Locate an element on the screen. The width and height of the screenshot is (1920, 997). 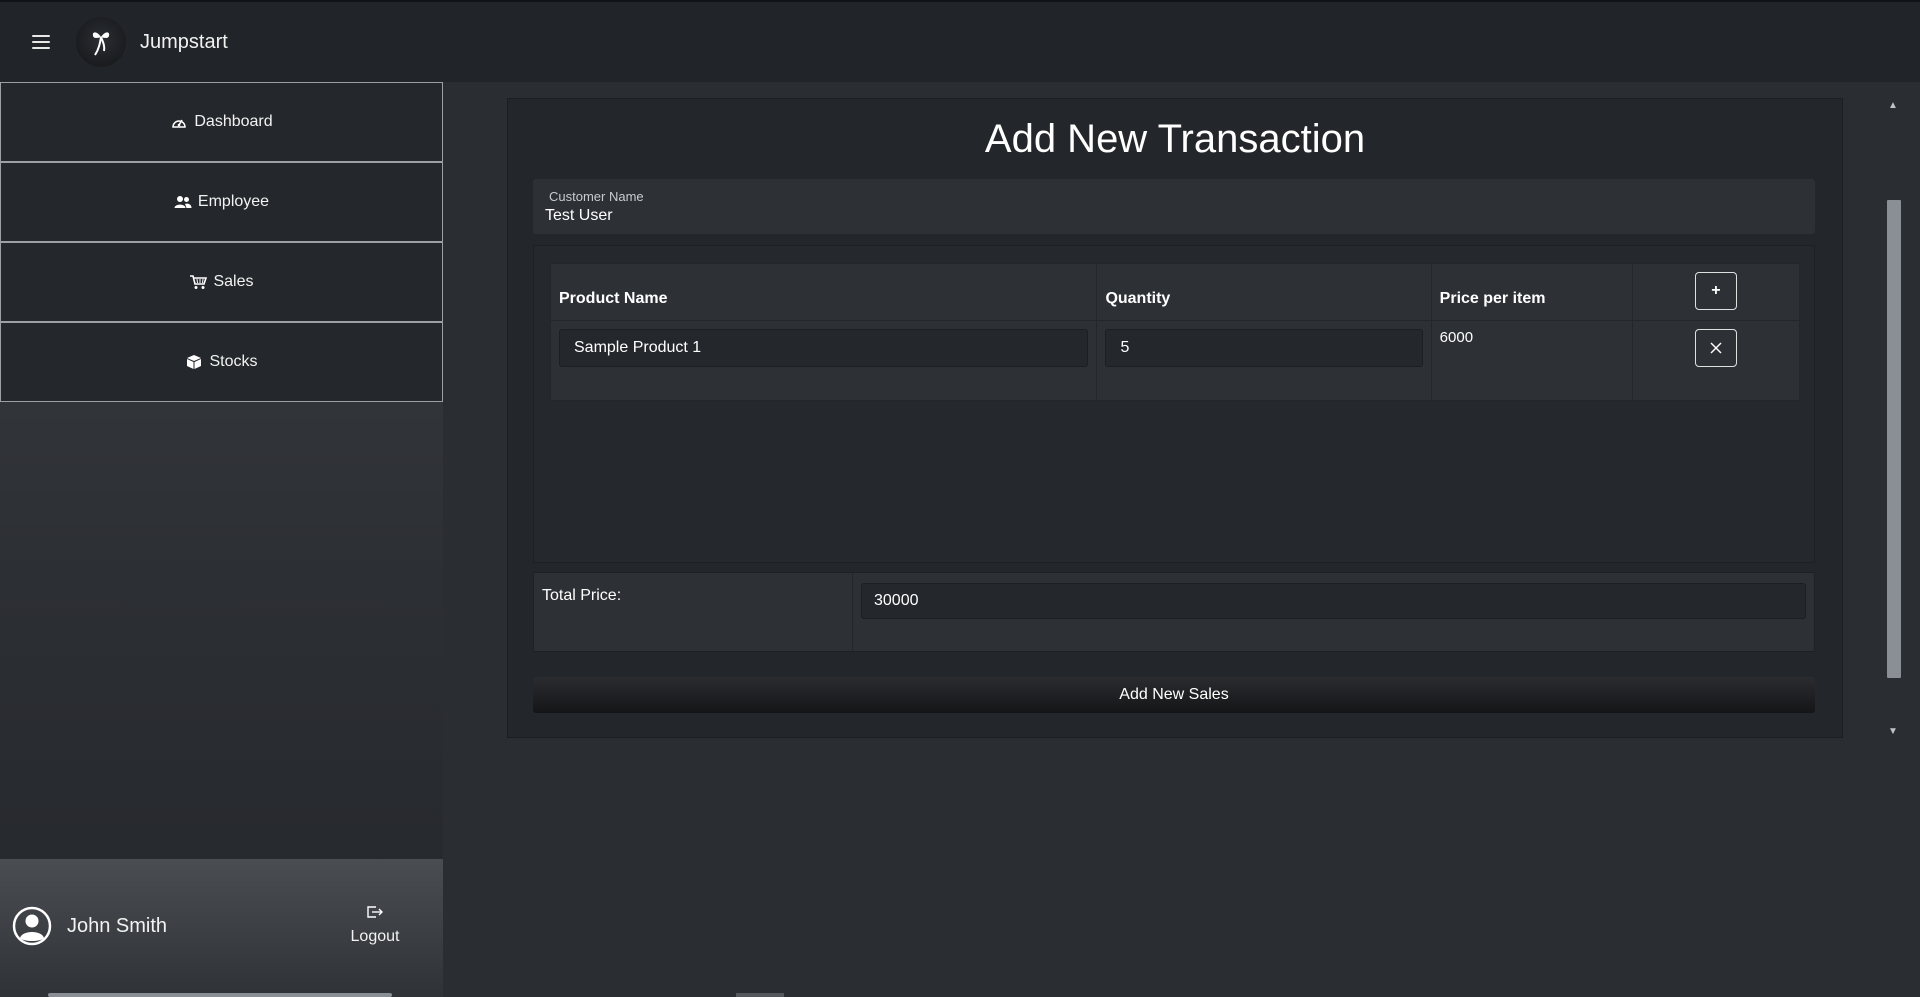
app-brand-name: Jumpstart is located at coordinates (184, 41).